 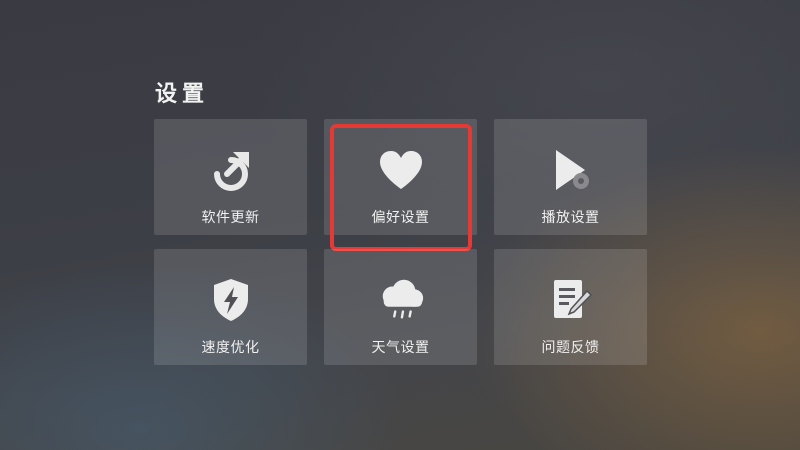 What do you see at coordinates (231, 170) in the screenshot?
I see `update-arrow-icon` at bounding box center [231, 170].